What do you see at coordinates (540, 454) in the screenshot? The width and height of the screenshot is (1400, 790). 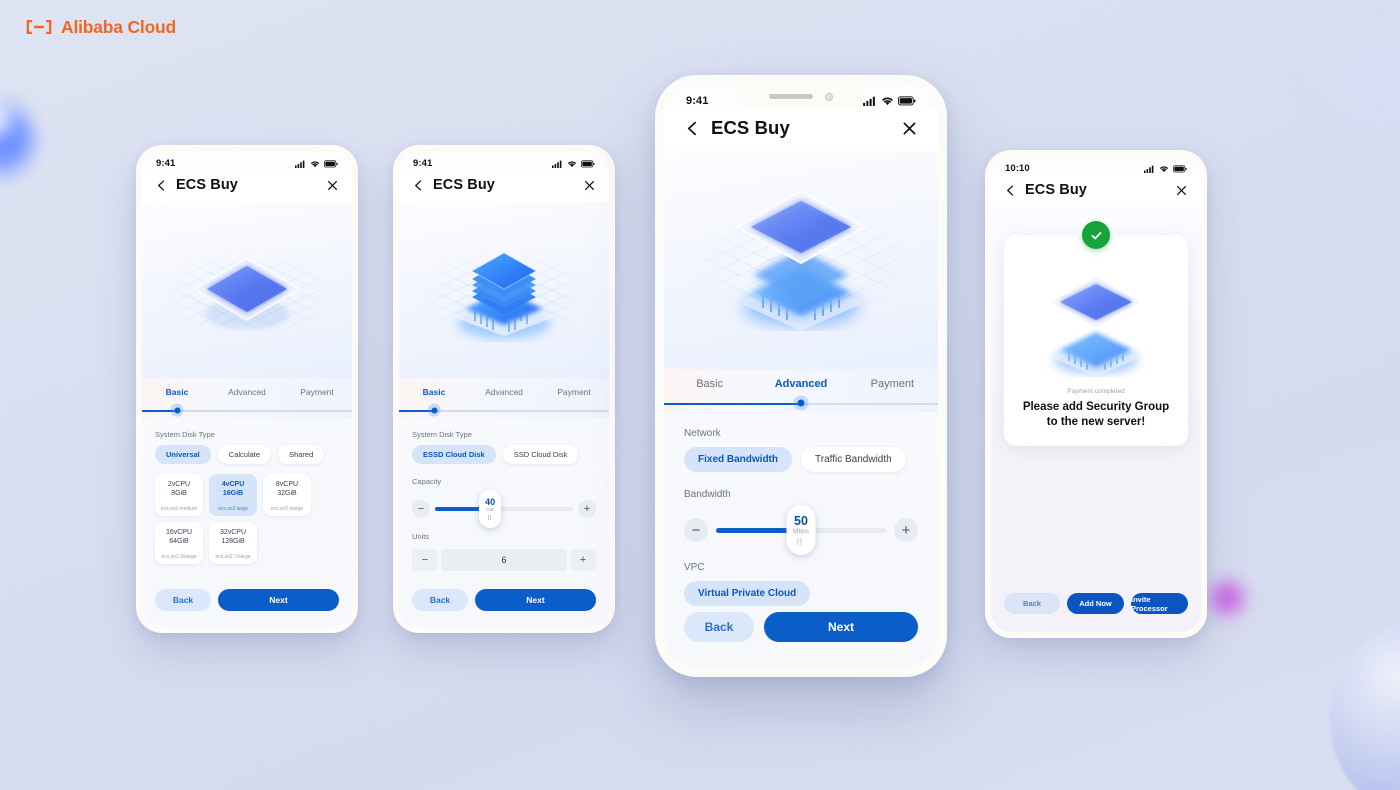 I see `pill-ssd-cloud-disk: SSD Cloud Disk` at bounding box center [540, 454].